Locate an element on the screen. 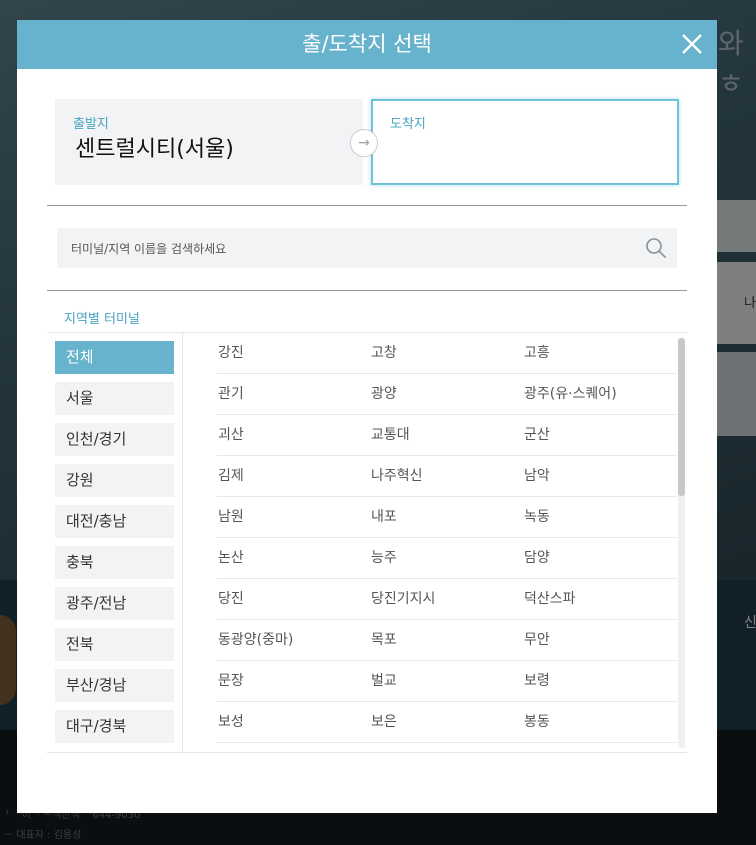 Image resolution: width=756 pixels, height=845 pixels. terminal-row: 관기 광양 광주(유·스퀘어) is located at coordinates (447, 394).